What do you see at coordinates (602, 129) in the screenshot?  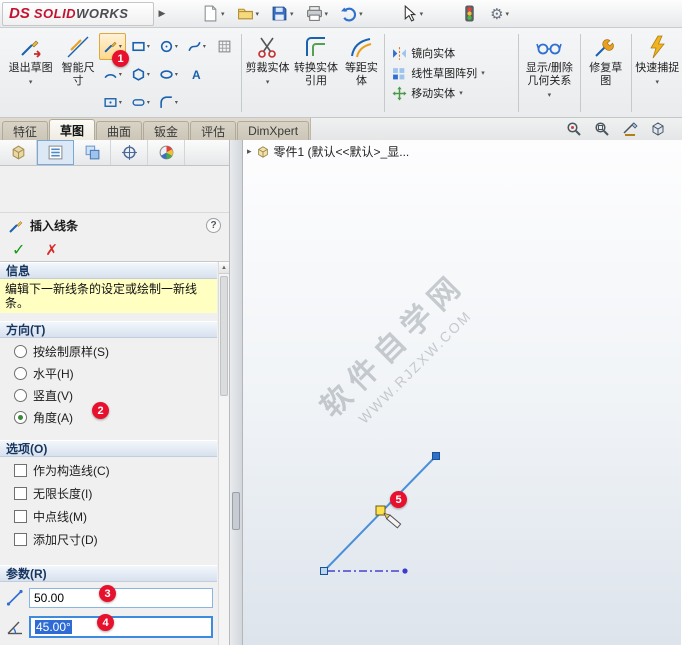 I see `zoom-area-button` at bounding box center [602, 129].